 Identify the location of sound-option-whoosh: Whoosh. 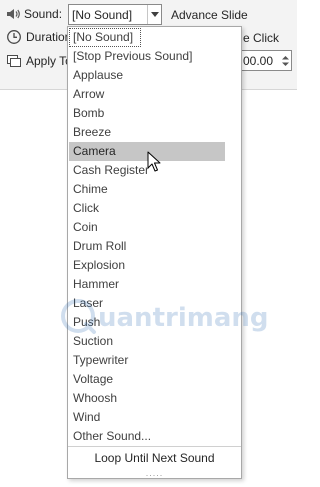
(154, 398).